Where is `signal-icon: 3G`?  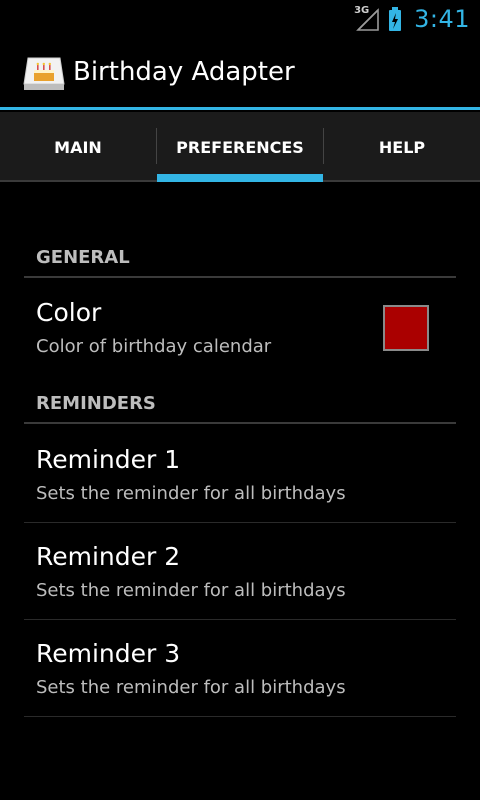 signal-icon: 3G is located at coordinates (367, 18).